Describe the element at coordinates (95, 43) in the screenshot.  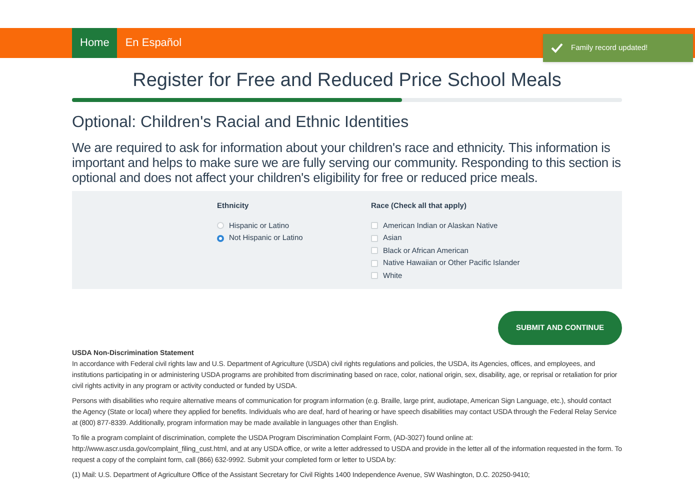
I see `nav-link: Home` at that location.